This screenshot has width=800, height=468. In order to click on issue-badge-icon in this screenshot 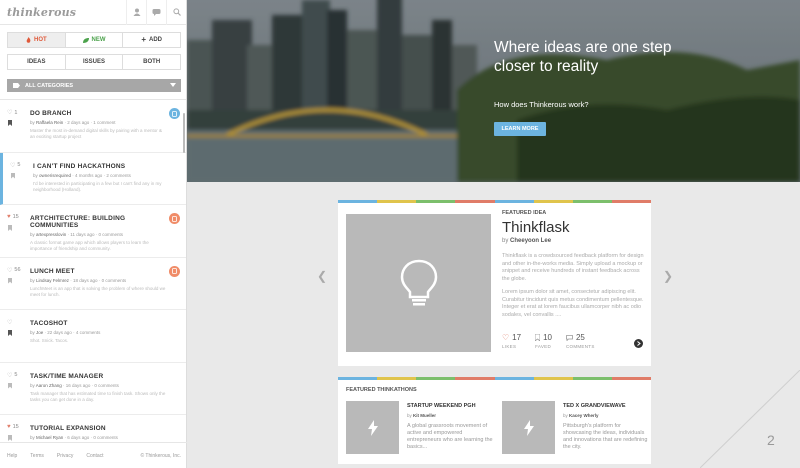, I will do `click(174, 271)`.